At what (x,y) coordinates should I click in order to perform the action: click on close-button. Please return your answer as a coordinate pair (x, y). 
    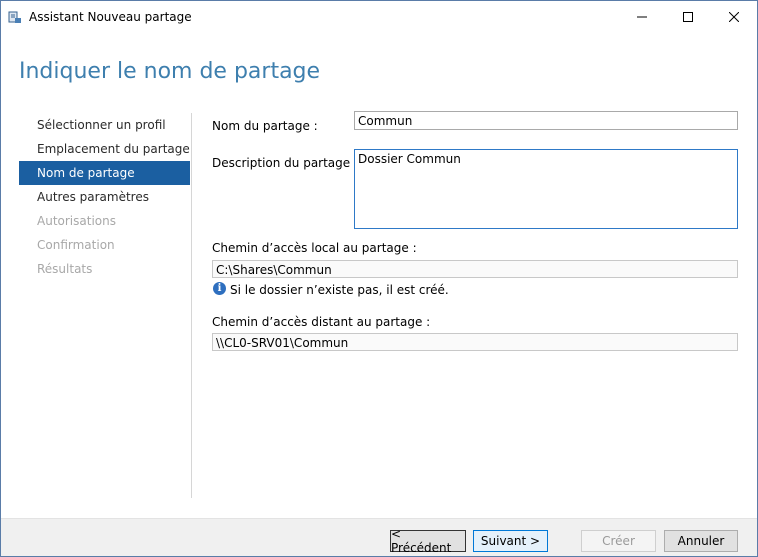
    Looking at the image, I should click on (734, 16).